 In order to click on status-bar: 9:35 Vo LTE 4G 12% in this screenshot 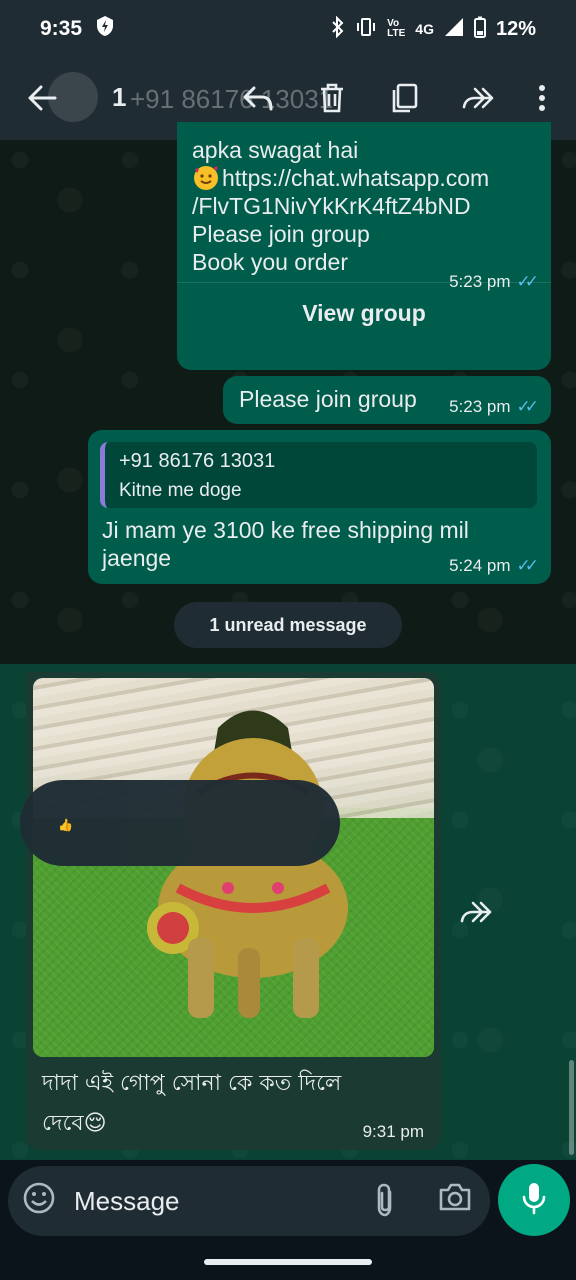, I will do `click(288, 29)`.